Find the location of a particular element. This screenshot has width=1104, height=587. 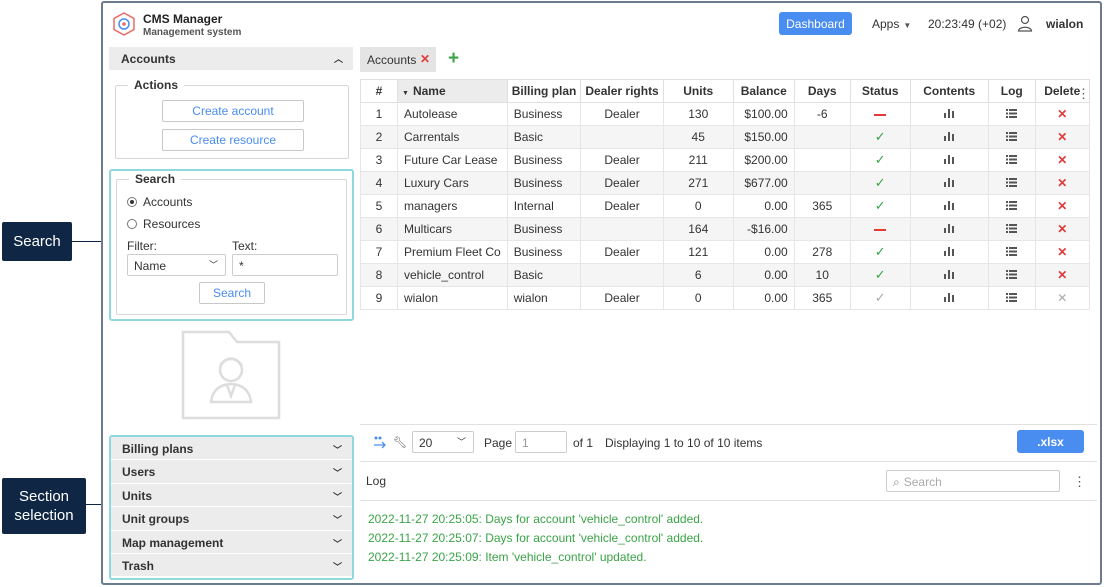

section-billing-plans: Billing plans ﹀ is located at coordinates (231, 449).